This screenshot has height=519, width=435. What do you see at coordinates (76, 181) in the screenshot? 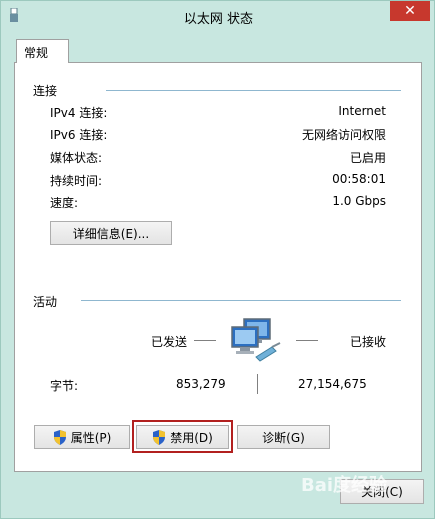
I see `duration-label: 持续时间:` at bounding box center [76, 181].